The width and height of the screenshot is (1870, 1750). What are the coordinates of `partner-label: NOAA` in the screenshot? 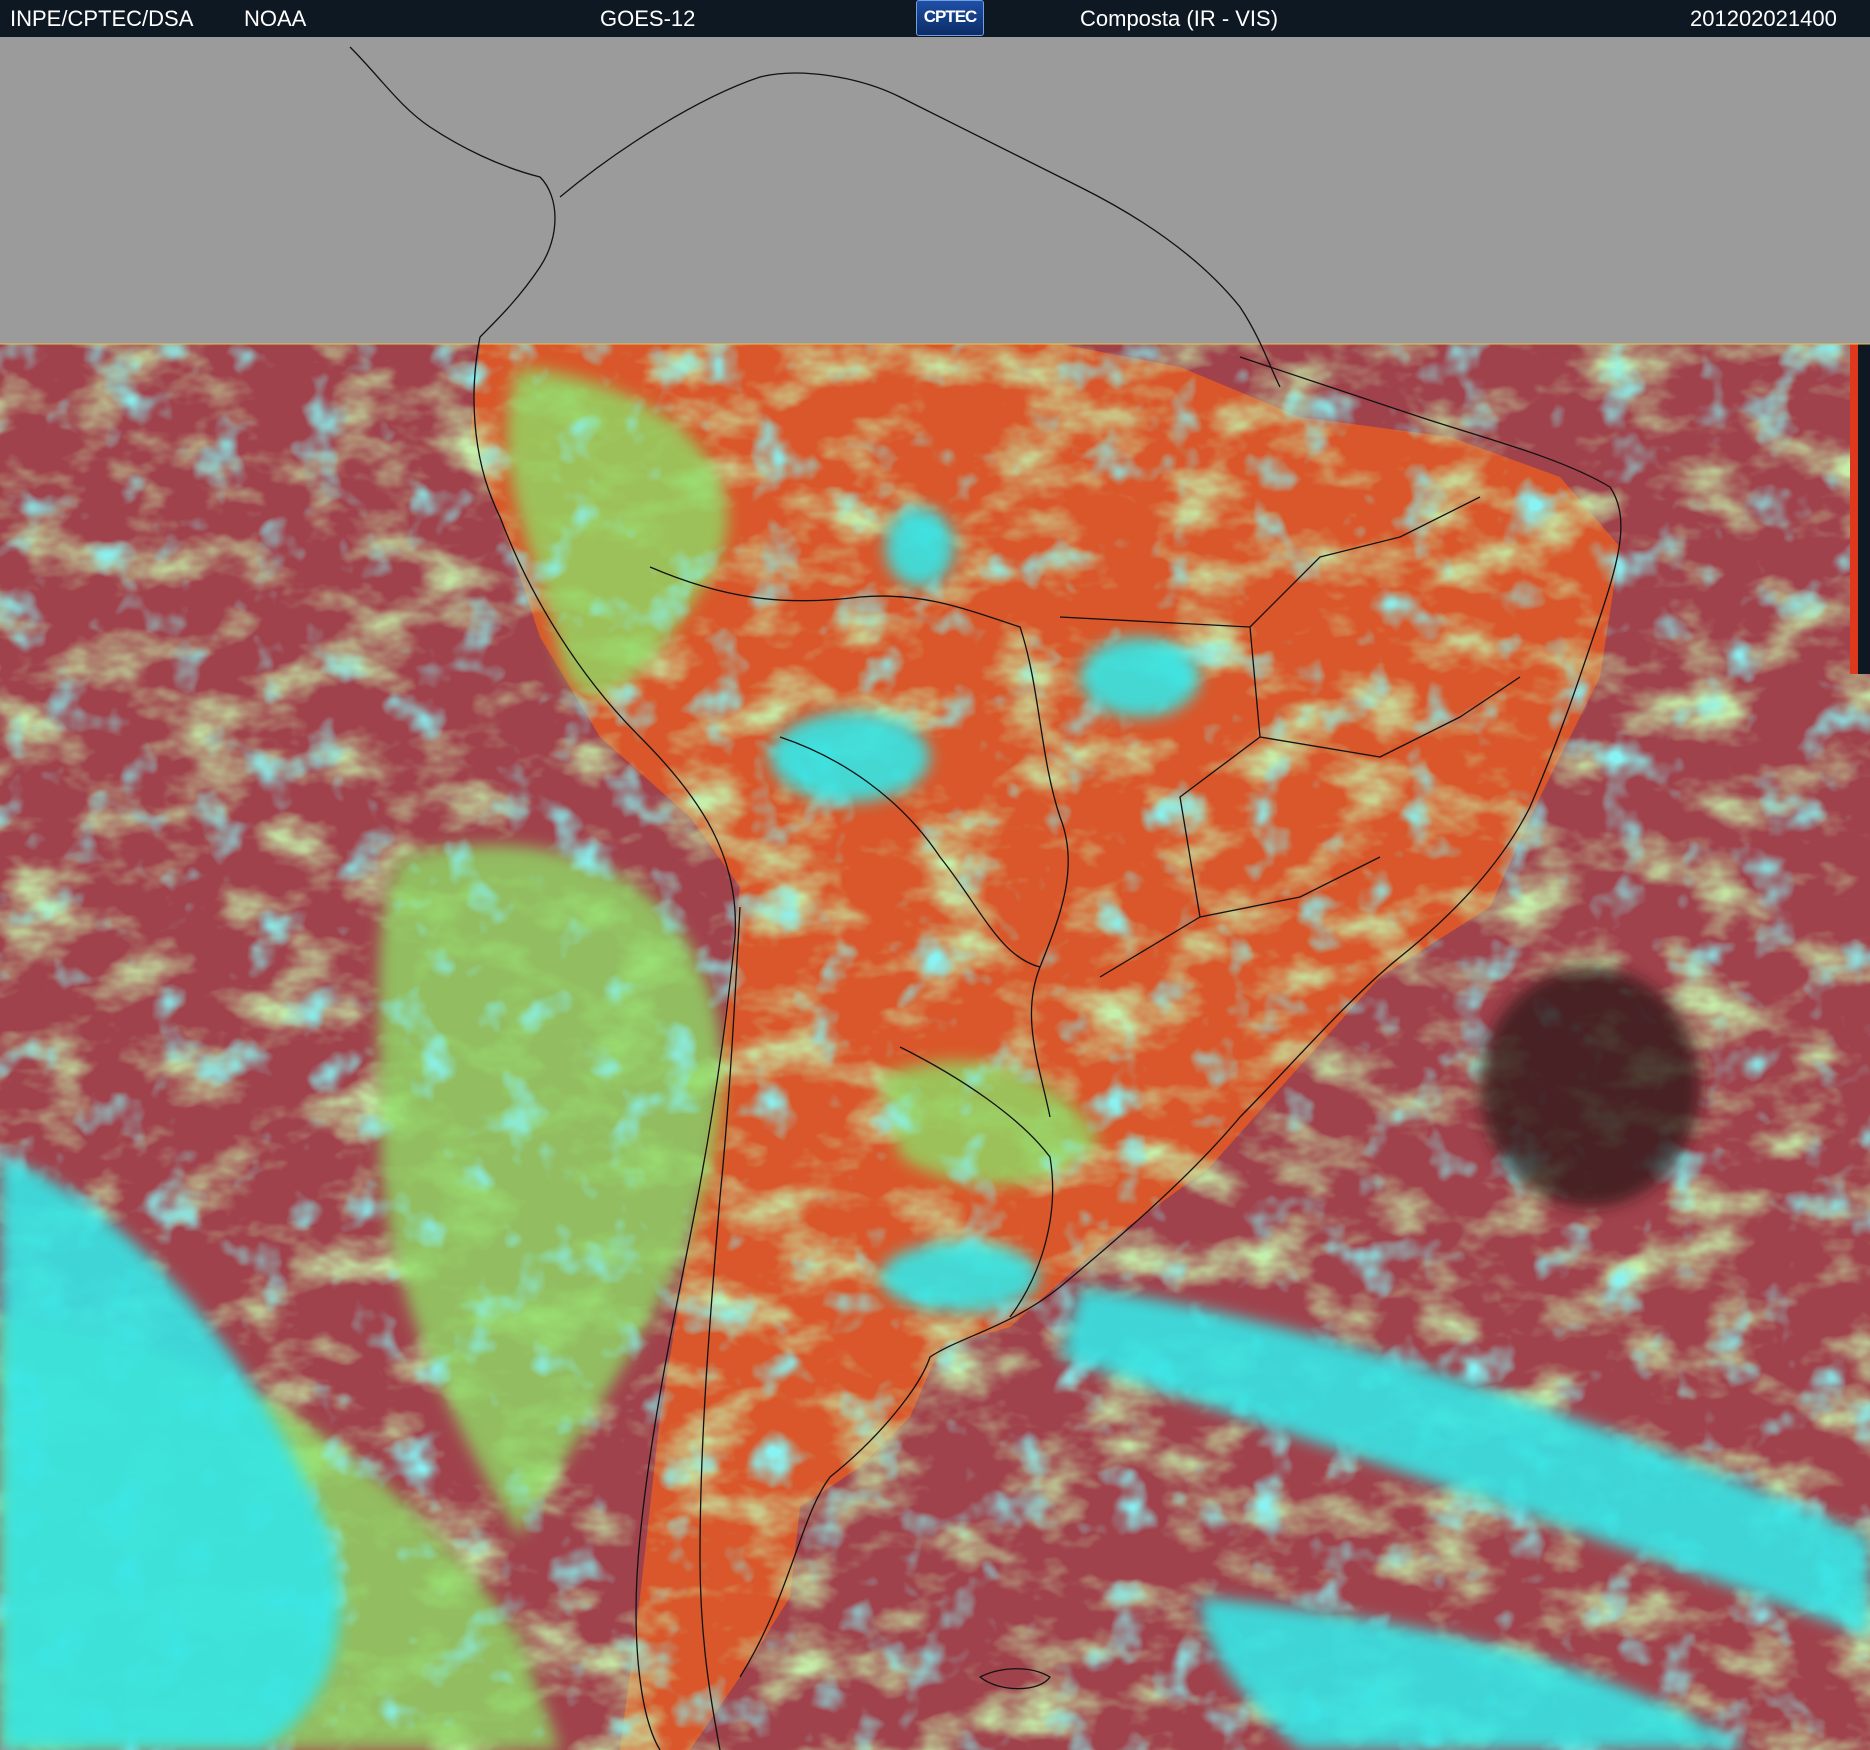 It's located at (275, 18).